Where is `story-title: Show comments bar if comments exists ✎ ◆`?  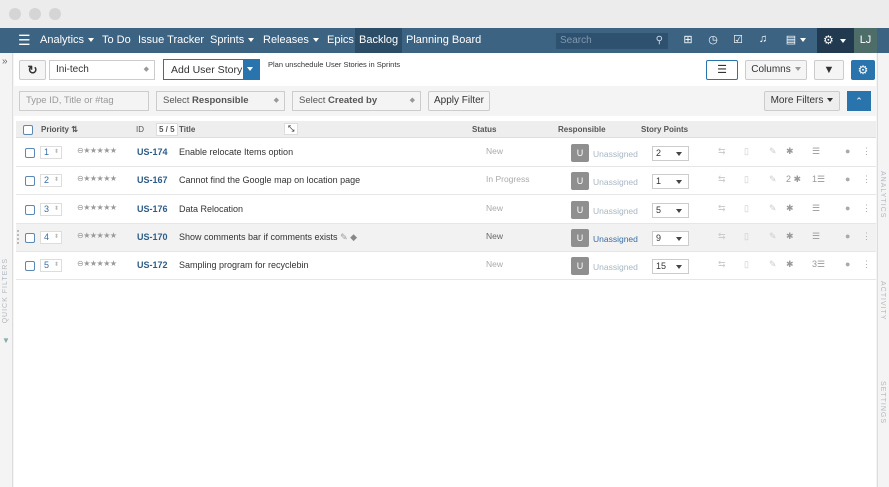
story-title: Show comments bar if comments exists ✎ ◆ is located at coordinates (268, 237).